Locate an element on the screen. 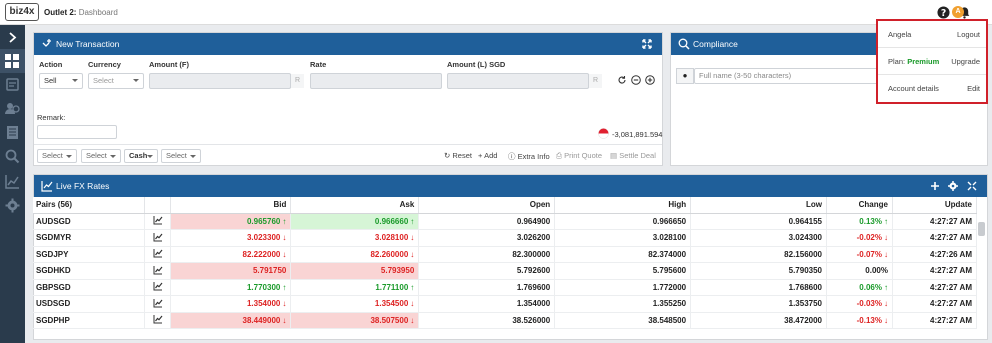  refresh-icon is located at coordinates (622, 80).